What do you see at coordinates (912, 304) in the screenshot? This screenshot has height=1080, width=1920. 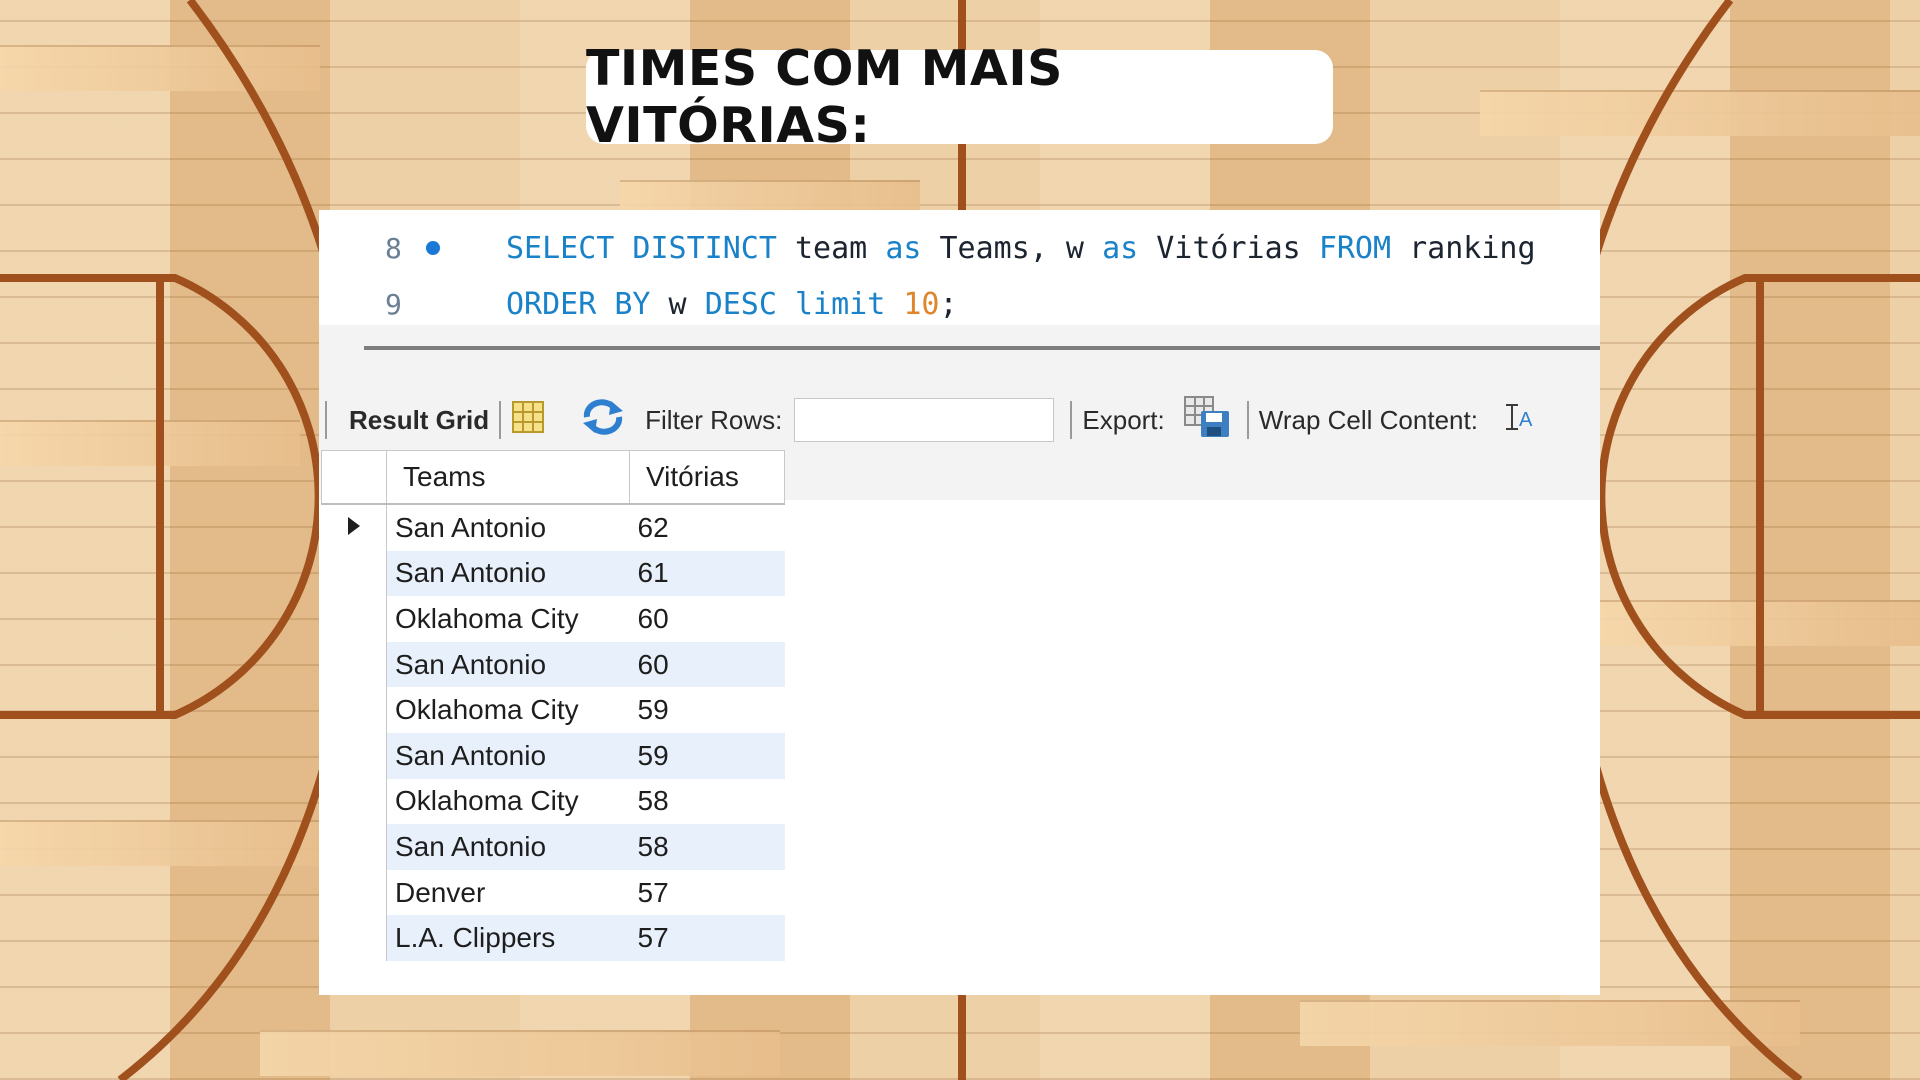 I see `code-token-num: 10` at bounding box center [912, 304].